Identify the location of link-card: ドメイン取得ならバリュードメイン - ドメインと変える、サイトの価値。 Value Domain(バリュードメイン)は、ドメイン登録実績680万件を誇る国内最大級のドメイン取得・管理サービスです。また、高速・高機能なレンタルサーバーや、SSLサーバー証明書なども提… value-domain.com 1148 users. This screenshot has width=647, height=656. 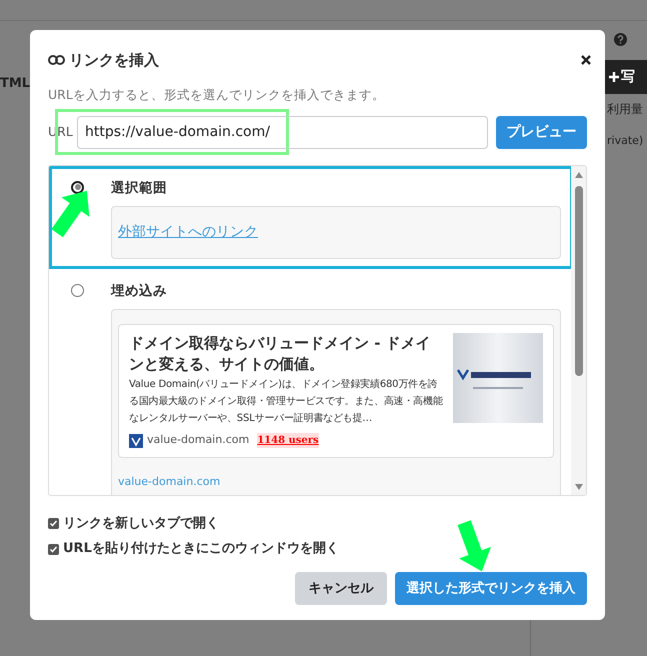
(336, 391).